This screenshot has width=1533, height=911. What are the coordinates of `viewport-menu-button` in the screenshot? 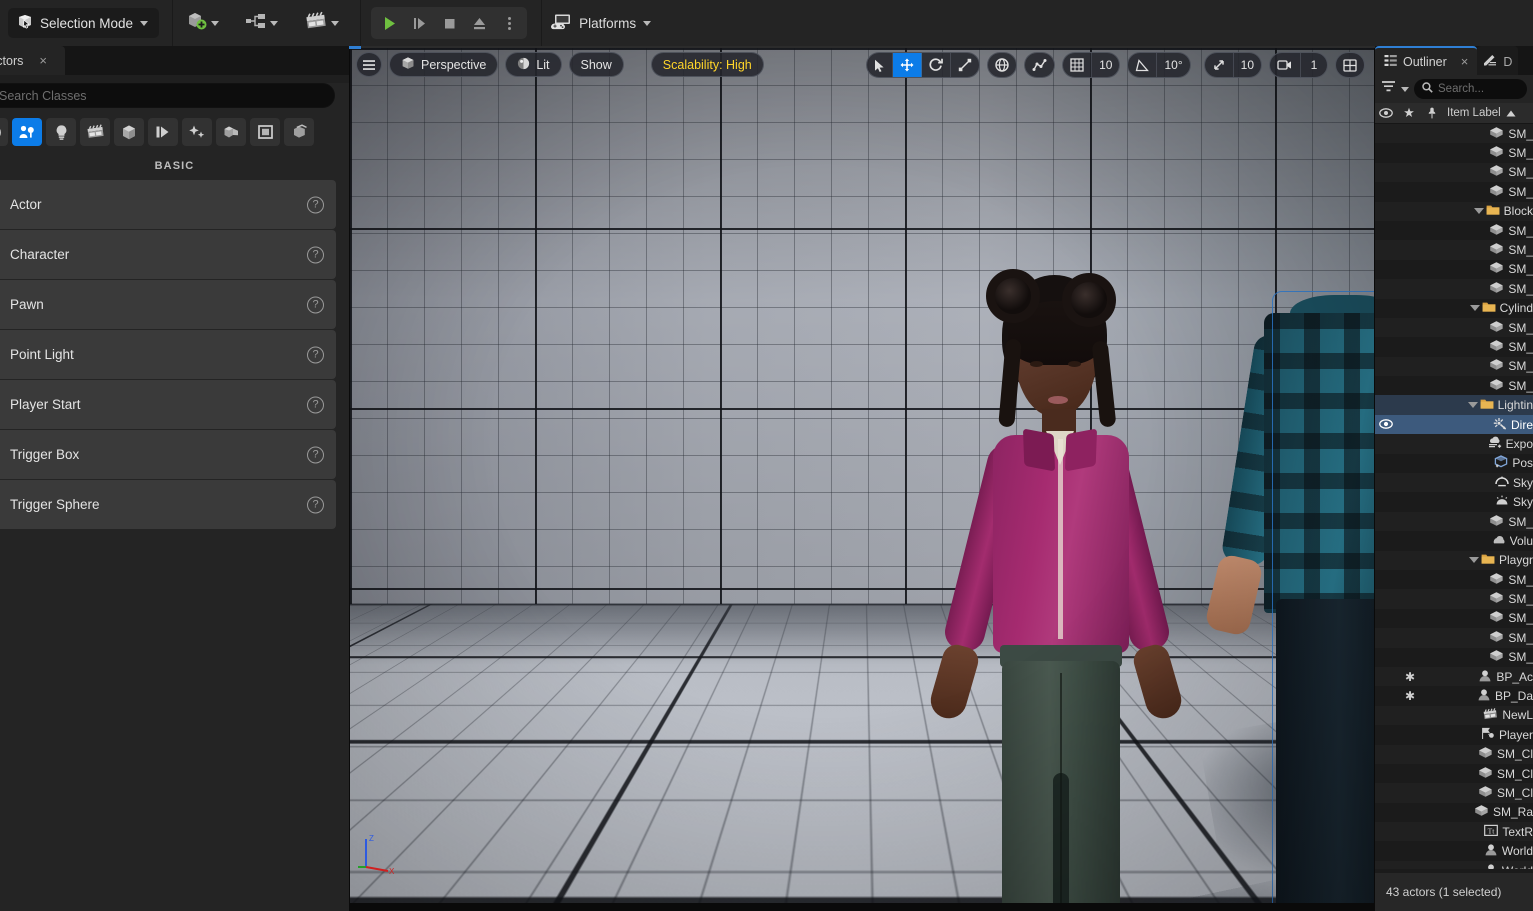 It's located at (369, 64).